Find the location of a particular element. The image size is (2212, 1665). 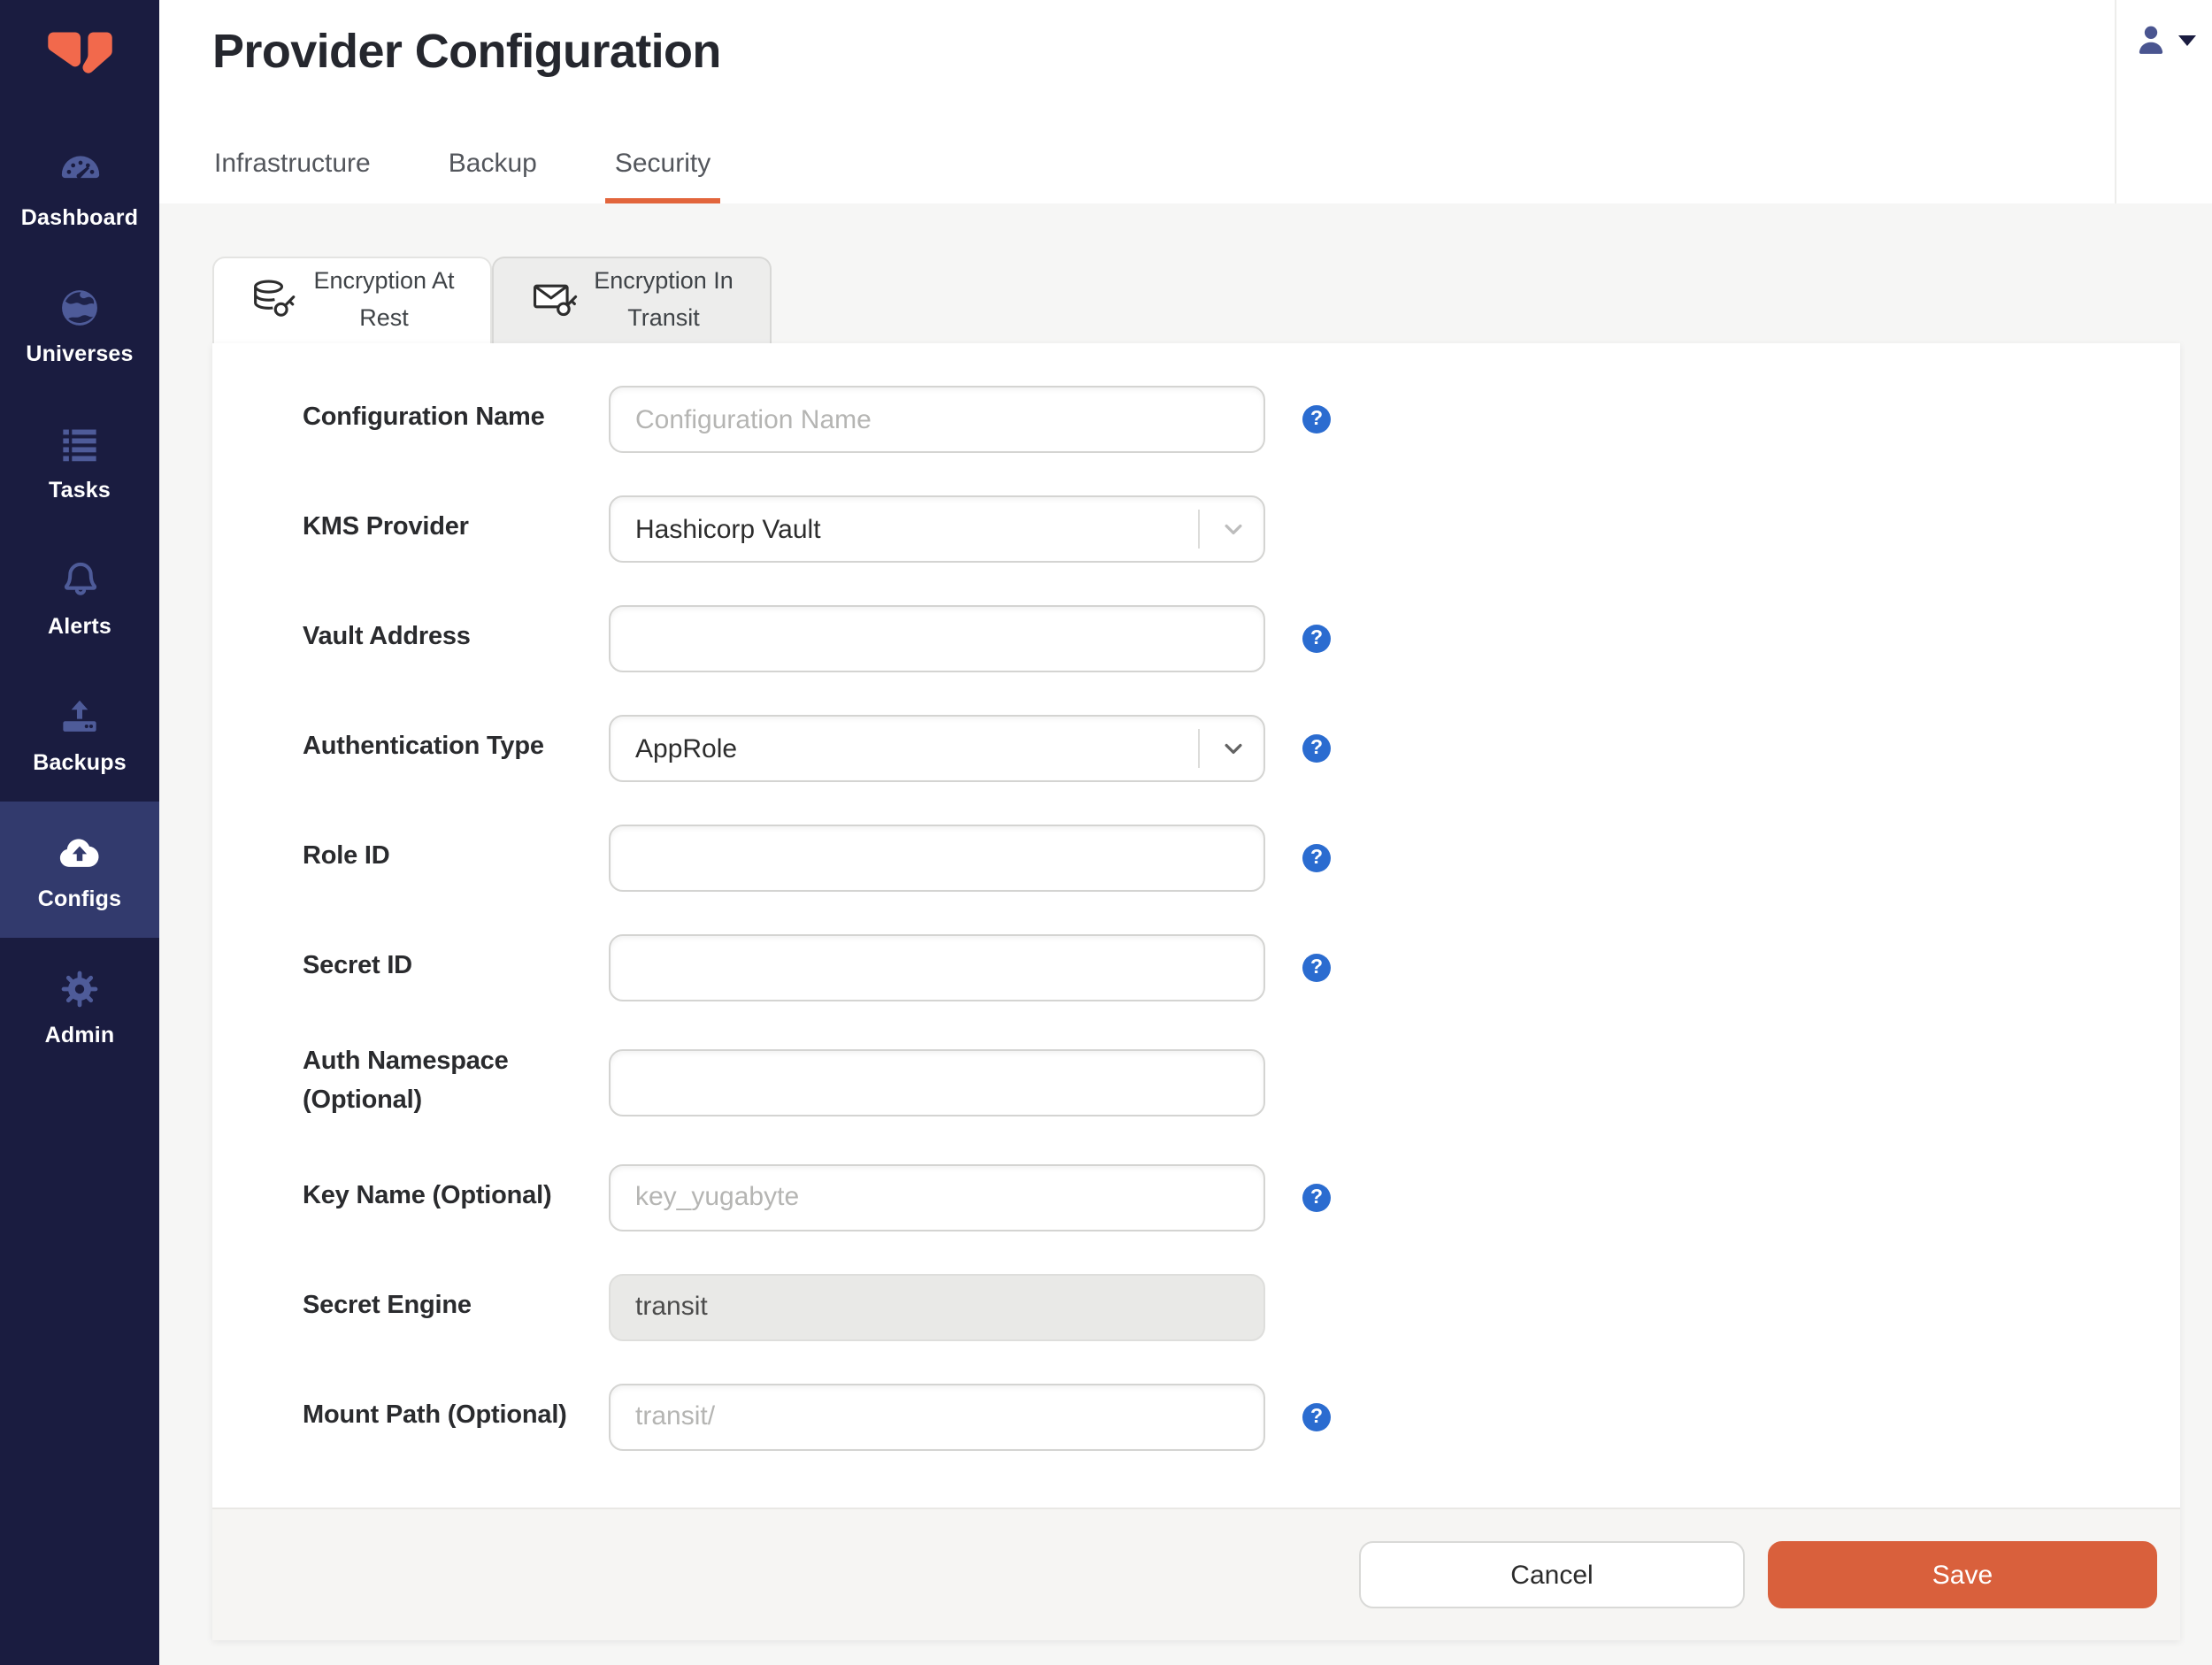

field-label: Configuration Name is located at coordinates (424, 418).